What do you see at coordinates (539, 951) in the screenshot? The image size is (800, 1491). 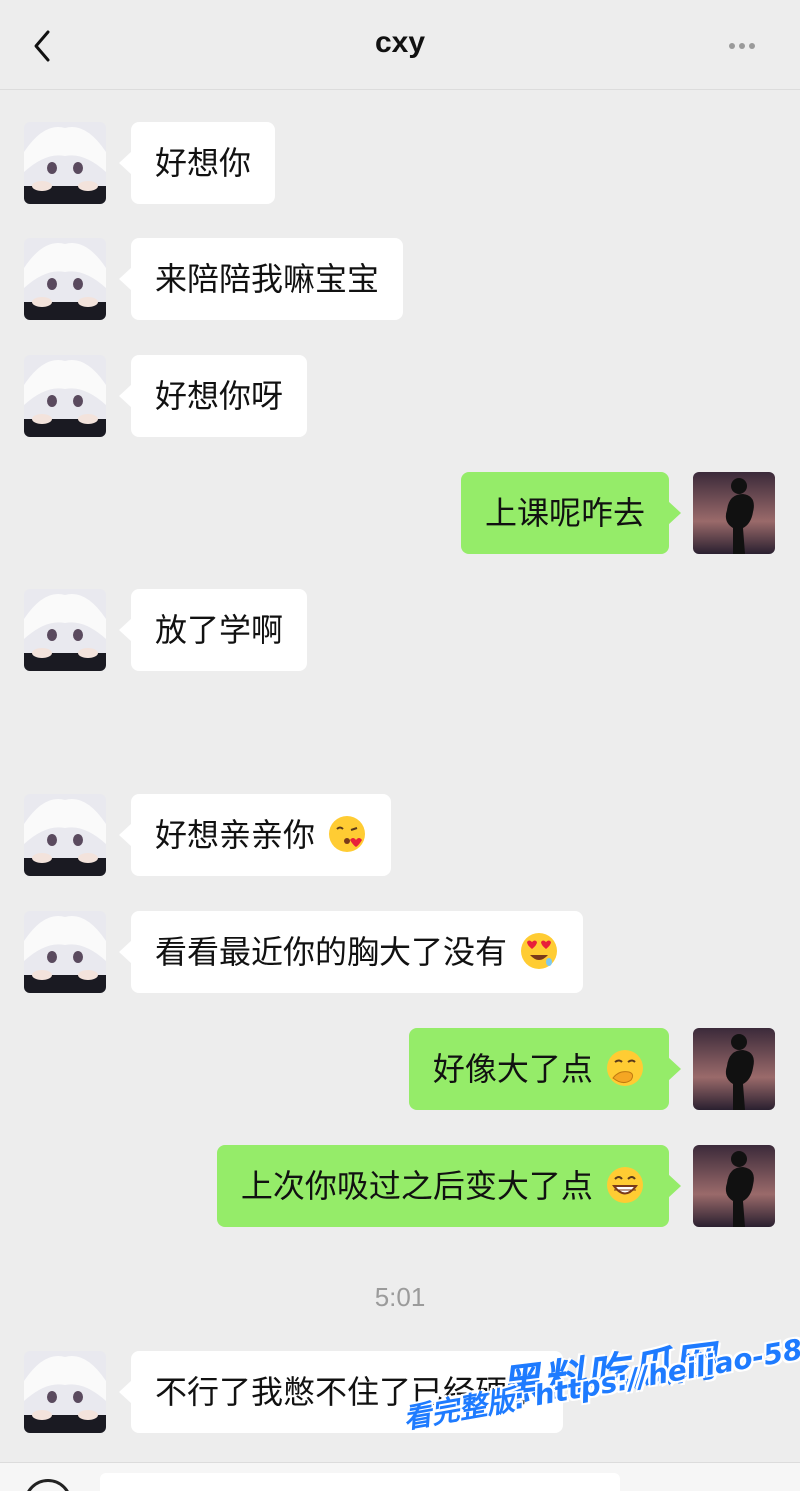 I see `heart-eyes-emoji` at bounding box center [539, 951].